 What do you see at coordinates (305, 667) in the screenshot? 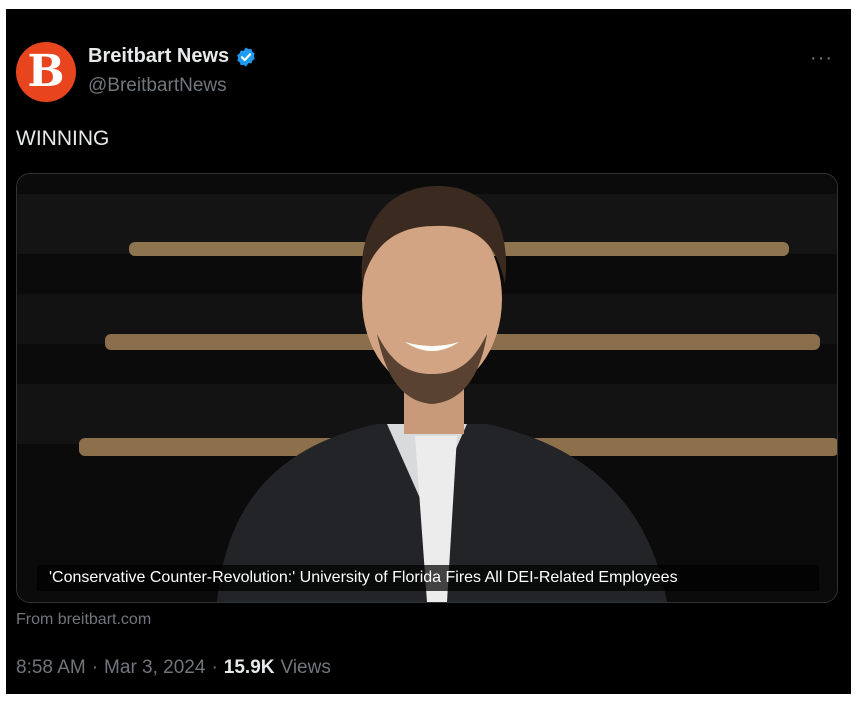
I see `views-label: Views` at bounding box center [305, 667].